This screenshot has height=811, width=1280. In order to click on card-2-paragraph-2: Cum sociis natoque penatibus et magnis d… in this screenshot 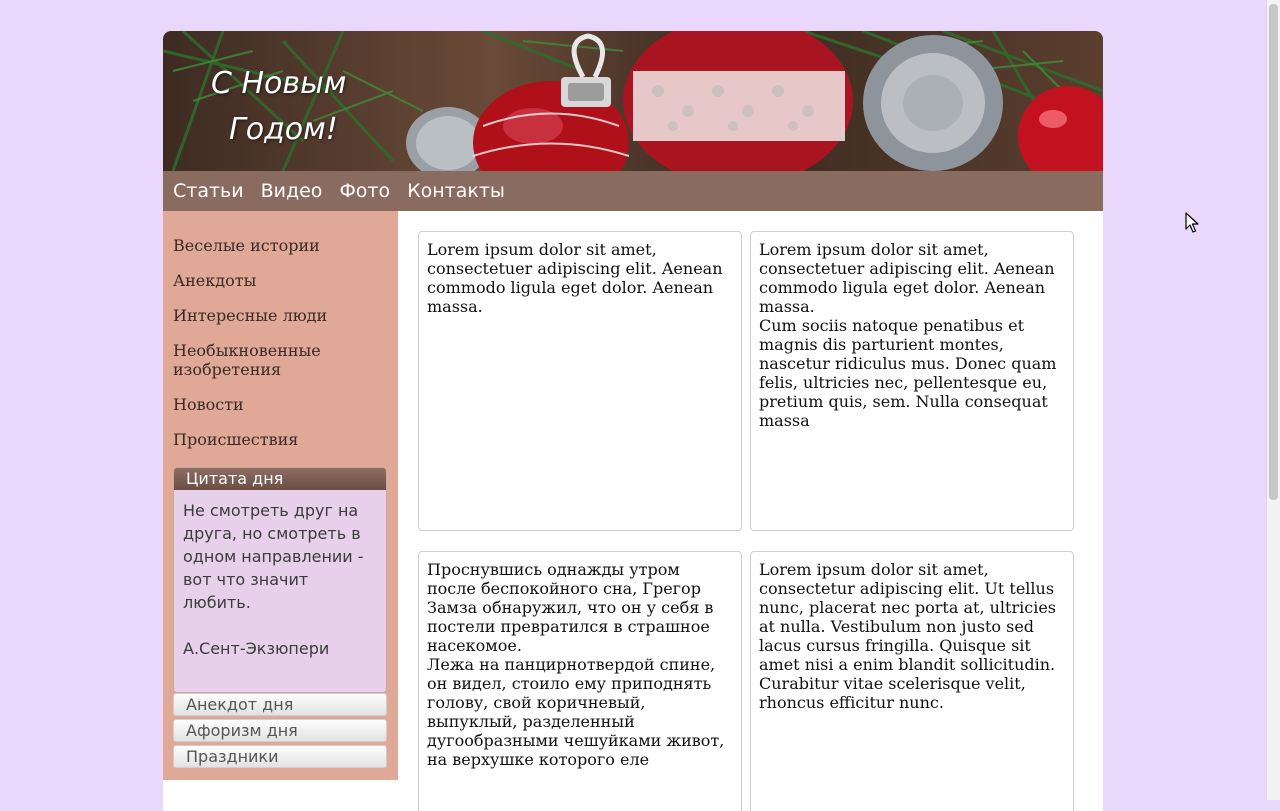, I will do `click(908, 373)`.